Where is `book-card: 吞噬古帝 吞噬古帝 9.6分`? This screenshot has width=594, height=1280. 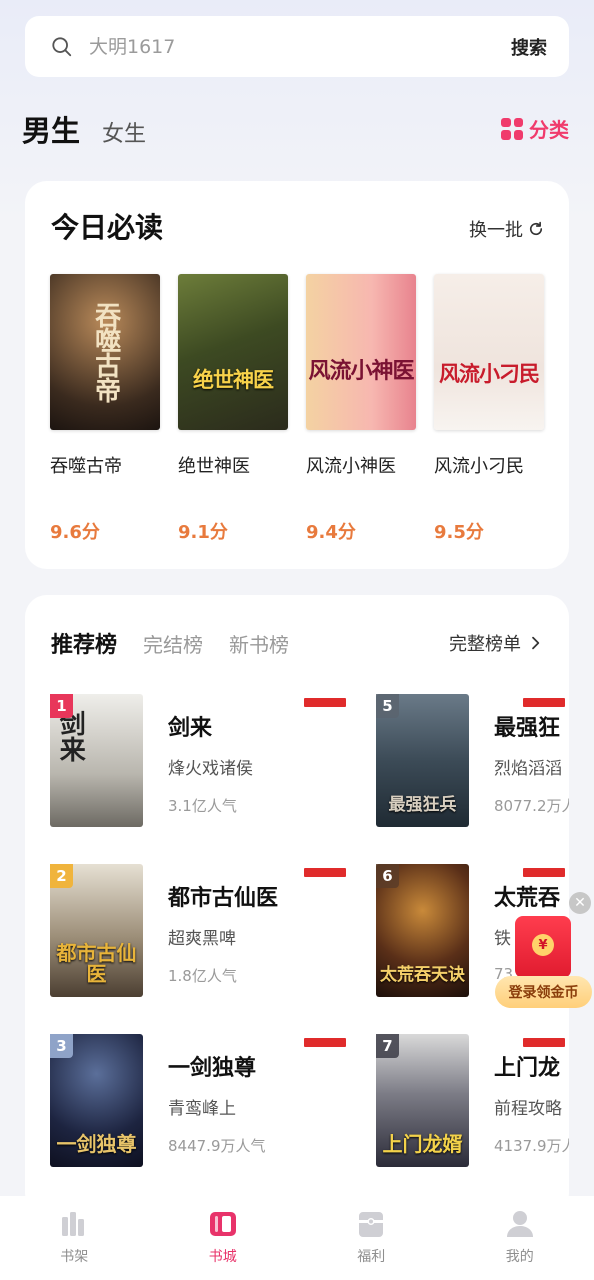 book-card: 吞噬古帝 吞噬古帝 9.6分 is located at coordinates (105, 409).